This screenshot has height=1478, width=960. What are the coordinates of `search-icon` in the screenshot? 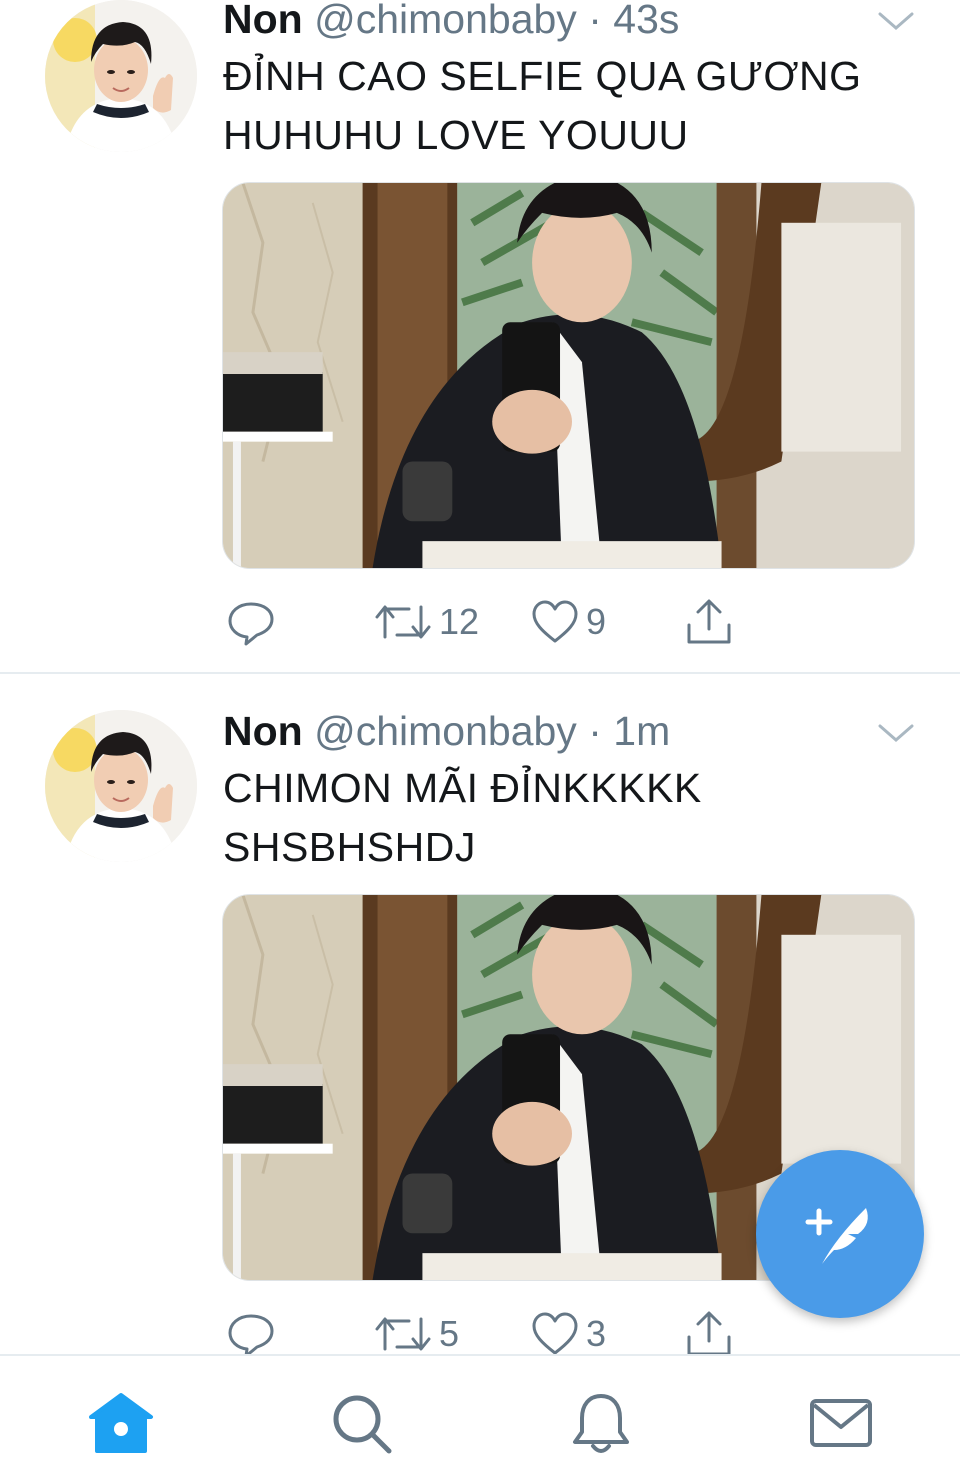 It's located at (362, 1424).